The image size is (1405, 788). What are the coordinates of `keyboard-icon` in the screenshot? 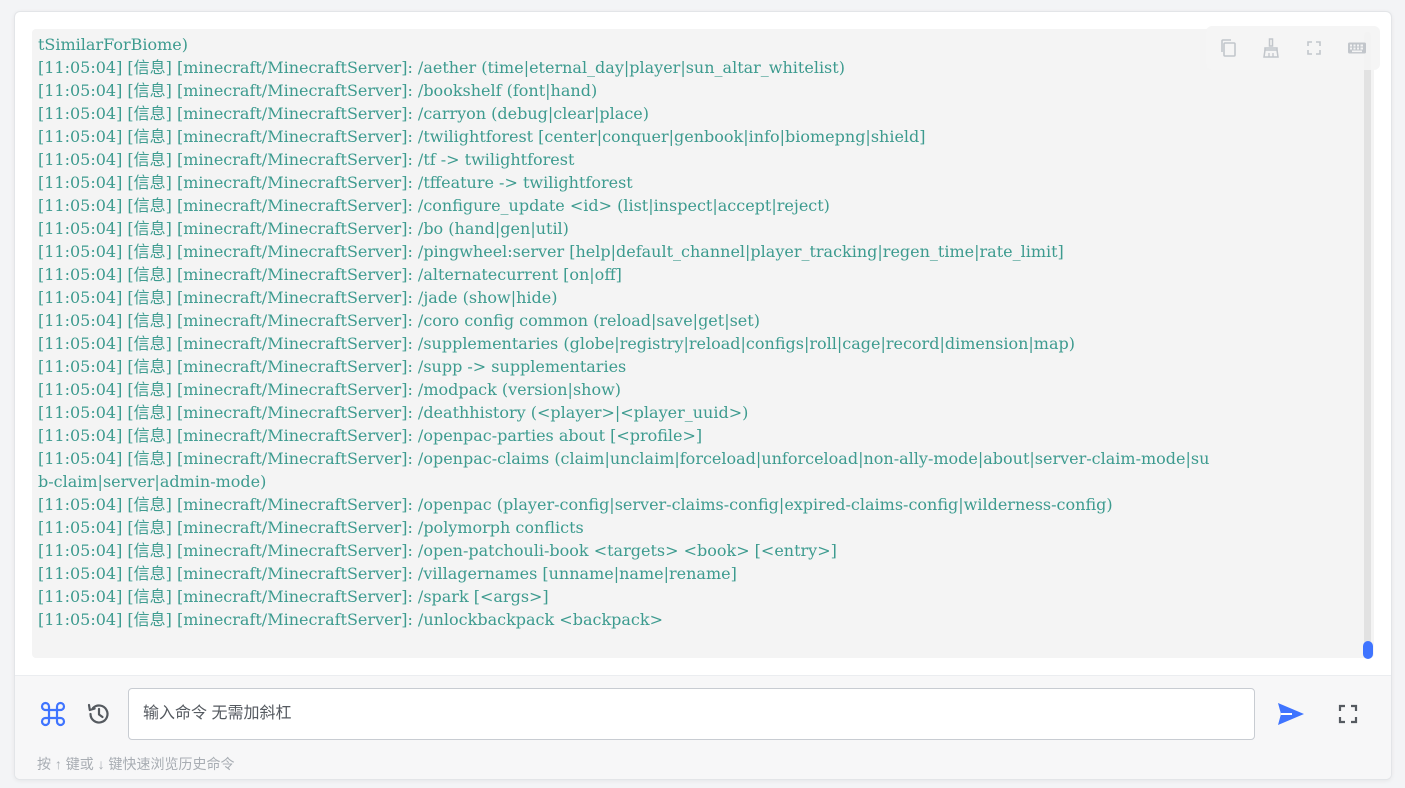 It's located at (1356, 48).